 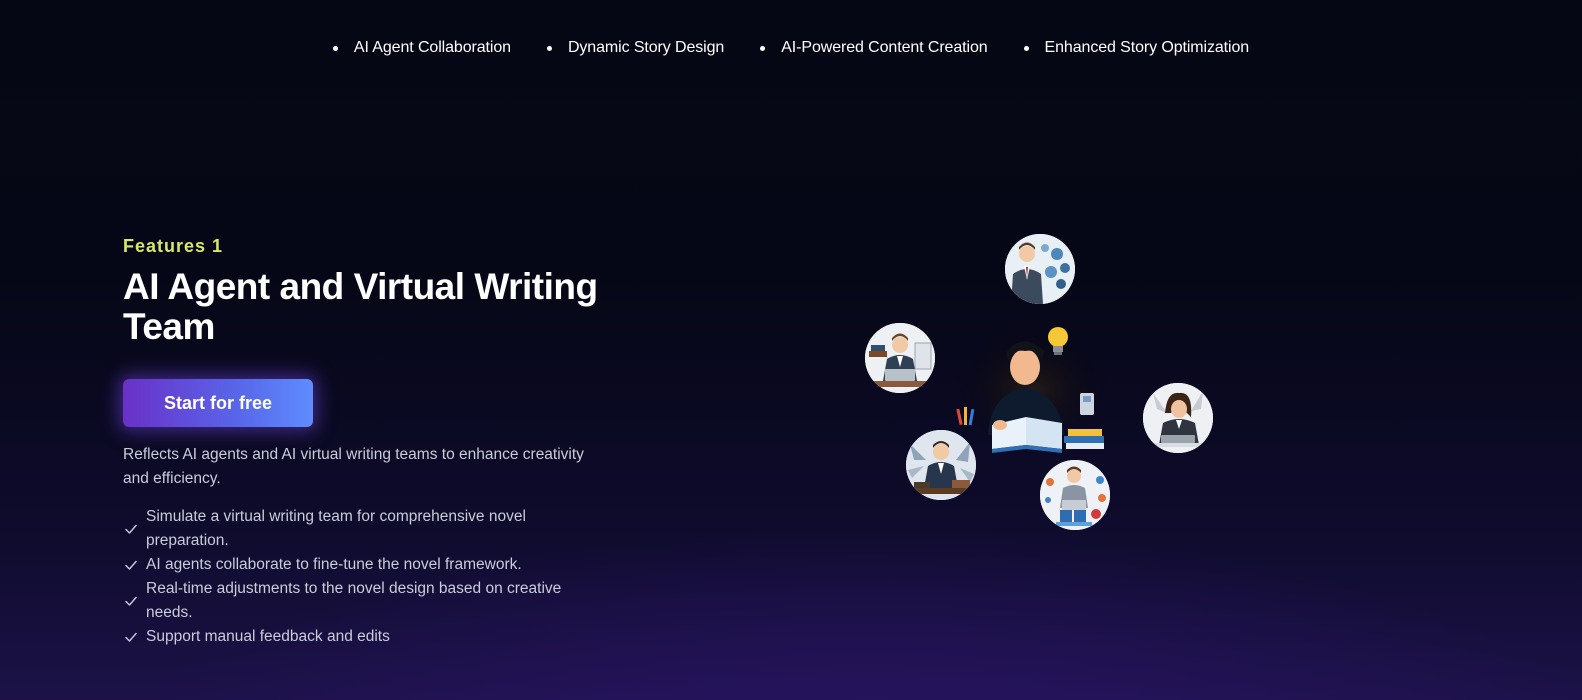 What do you see at coordinates (1178, 418) in the screenshot?
I see `team-member-avatar-editor` at bounding box center [1178, 418].